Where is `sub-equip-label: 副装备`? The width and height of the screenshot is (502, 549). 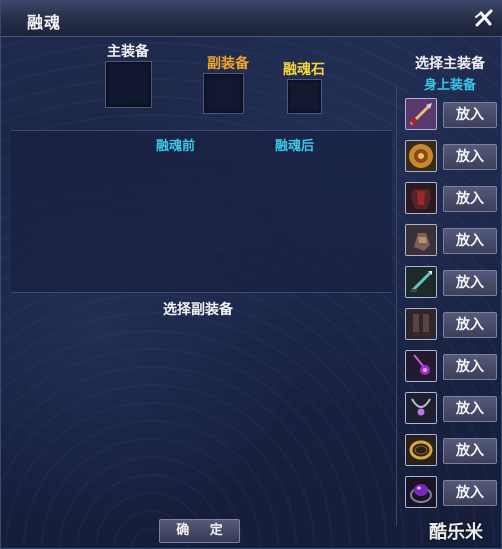
sub-equip-label: 副装备 is located at coordinates (228, 64).